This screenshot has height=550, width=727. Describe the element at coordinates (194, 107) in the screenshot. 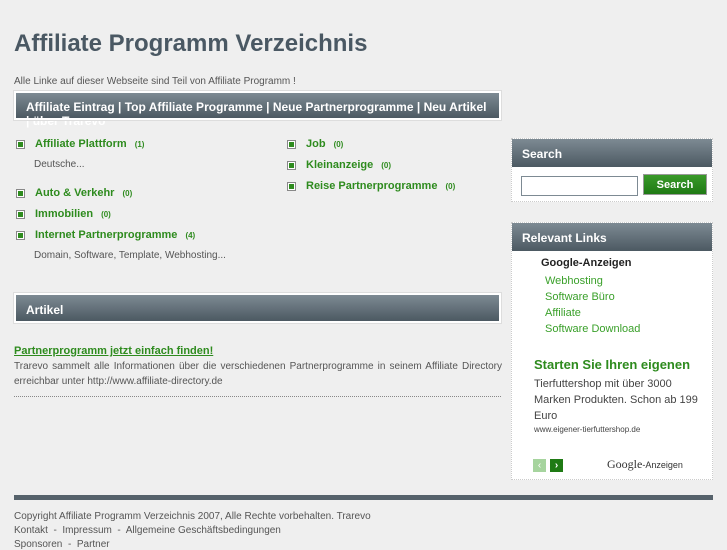

I see `nav-top-affiliate: Top Affiliate Programme` at that location.